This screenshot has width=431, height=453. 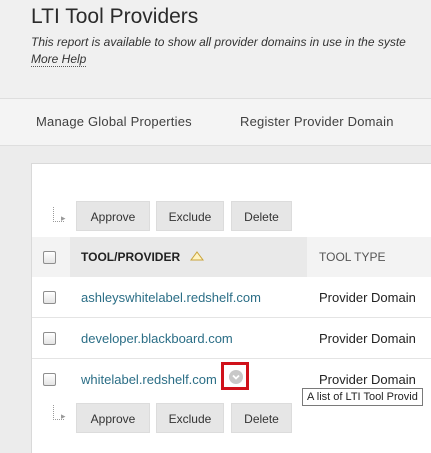 I want to click on options-menu-button, so click(x=235, y=376).